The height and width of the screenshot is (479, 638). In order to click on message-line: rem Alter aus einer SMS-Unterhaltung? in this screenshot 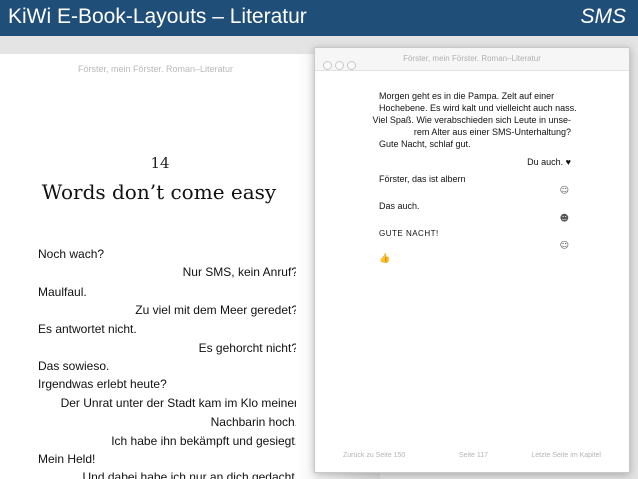, I will do `click(492, 132)`.